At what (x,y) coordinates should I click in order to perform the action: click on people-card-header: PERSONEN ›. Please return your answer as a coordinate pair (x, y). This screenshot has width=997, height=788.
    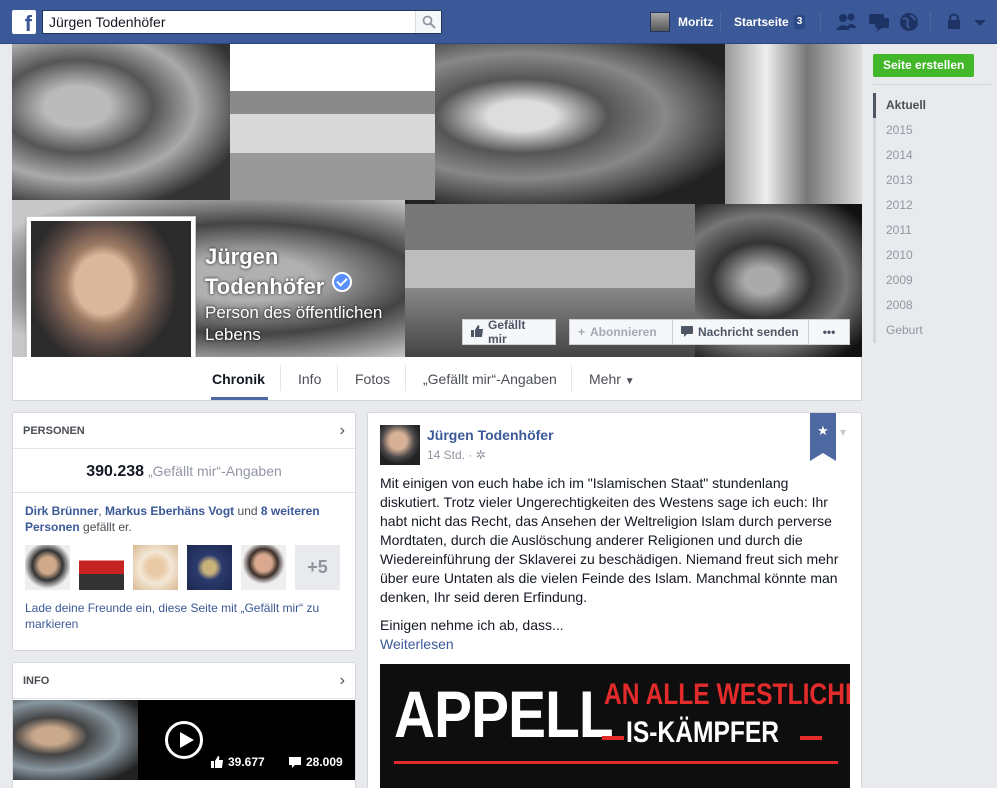
    Looking at the image, I should click on (184, 431).